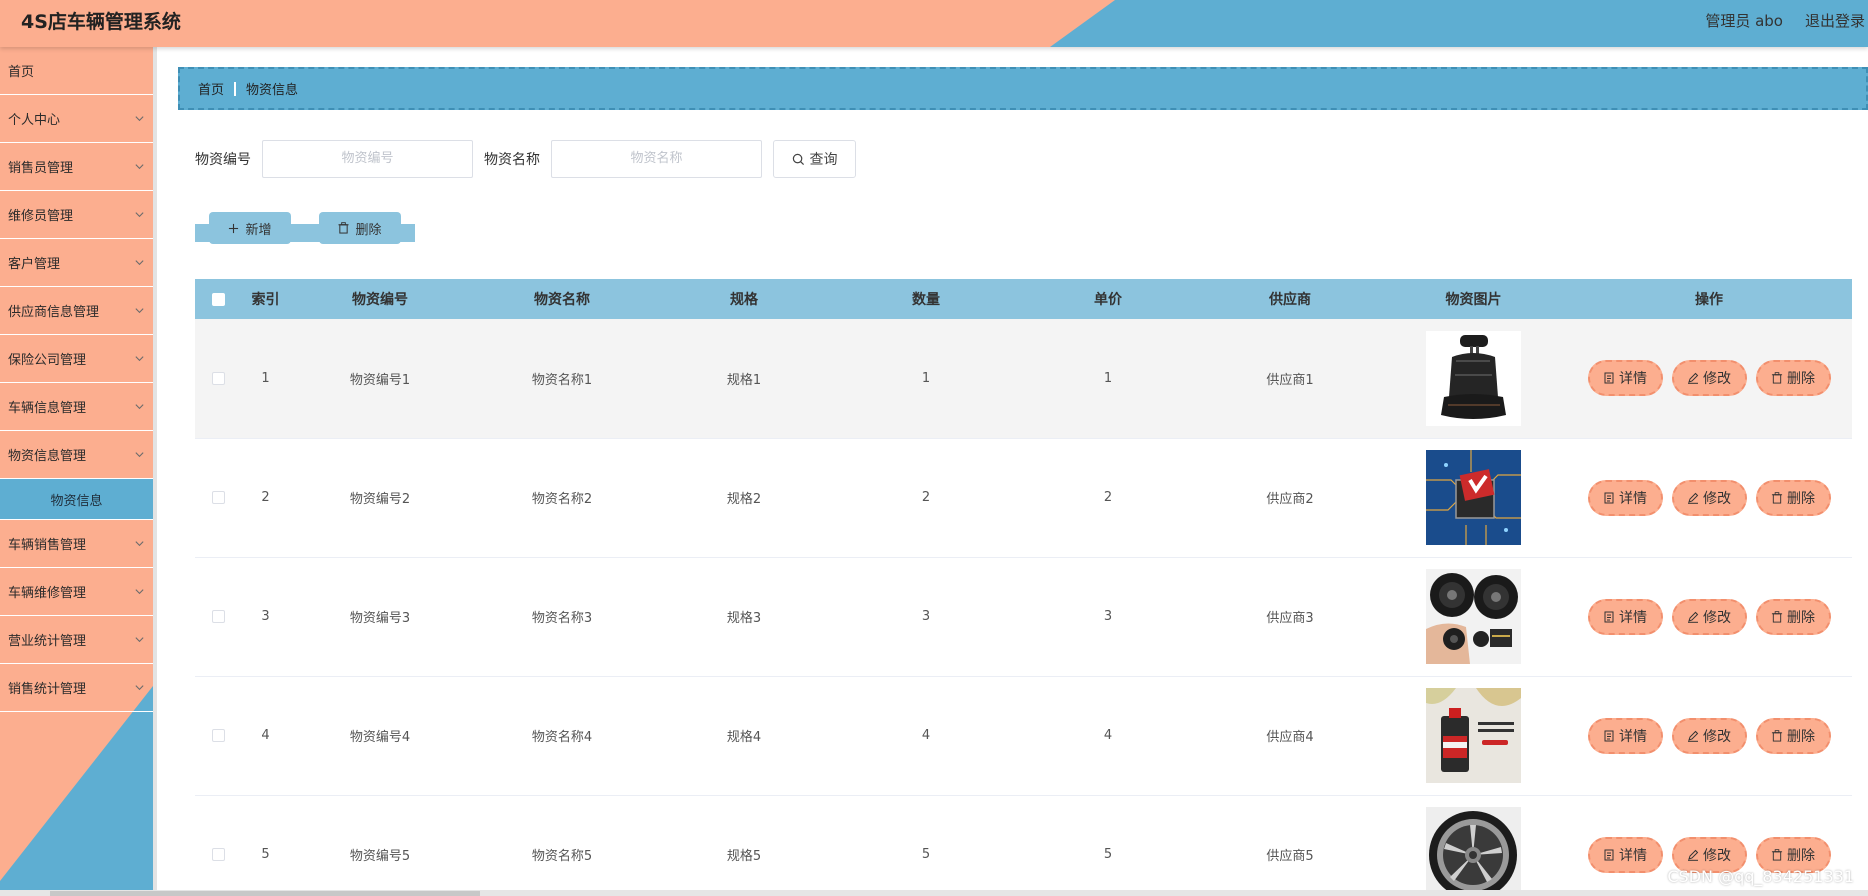  Describe the element at coordinates (47, 641) in the screenshot. I see `sidebar-item-label: 营业统计管理` at that location.